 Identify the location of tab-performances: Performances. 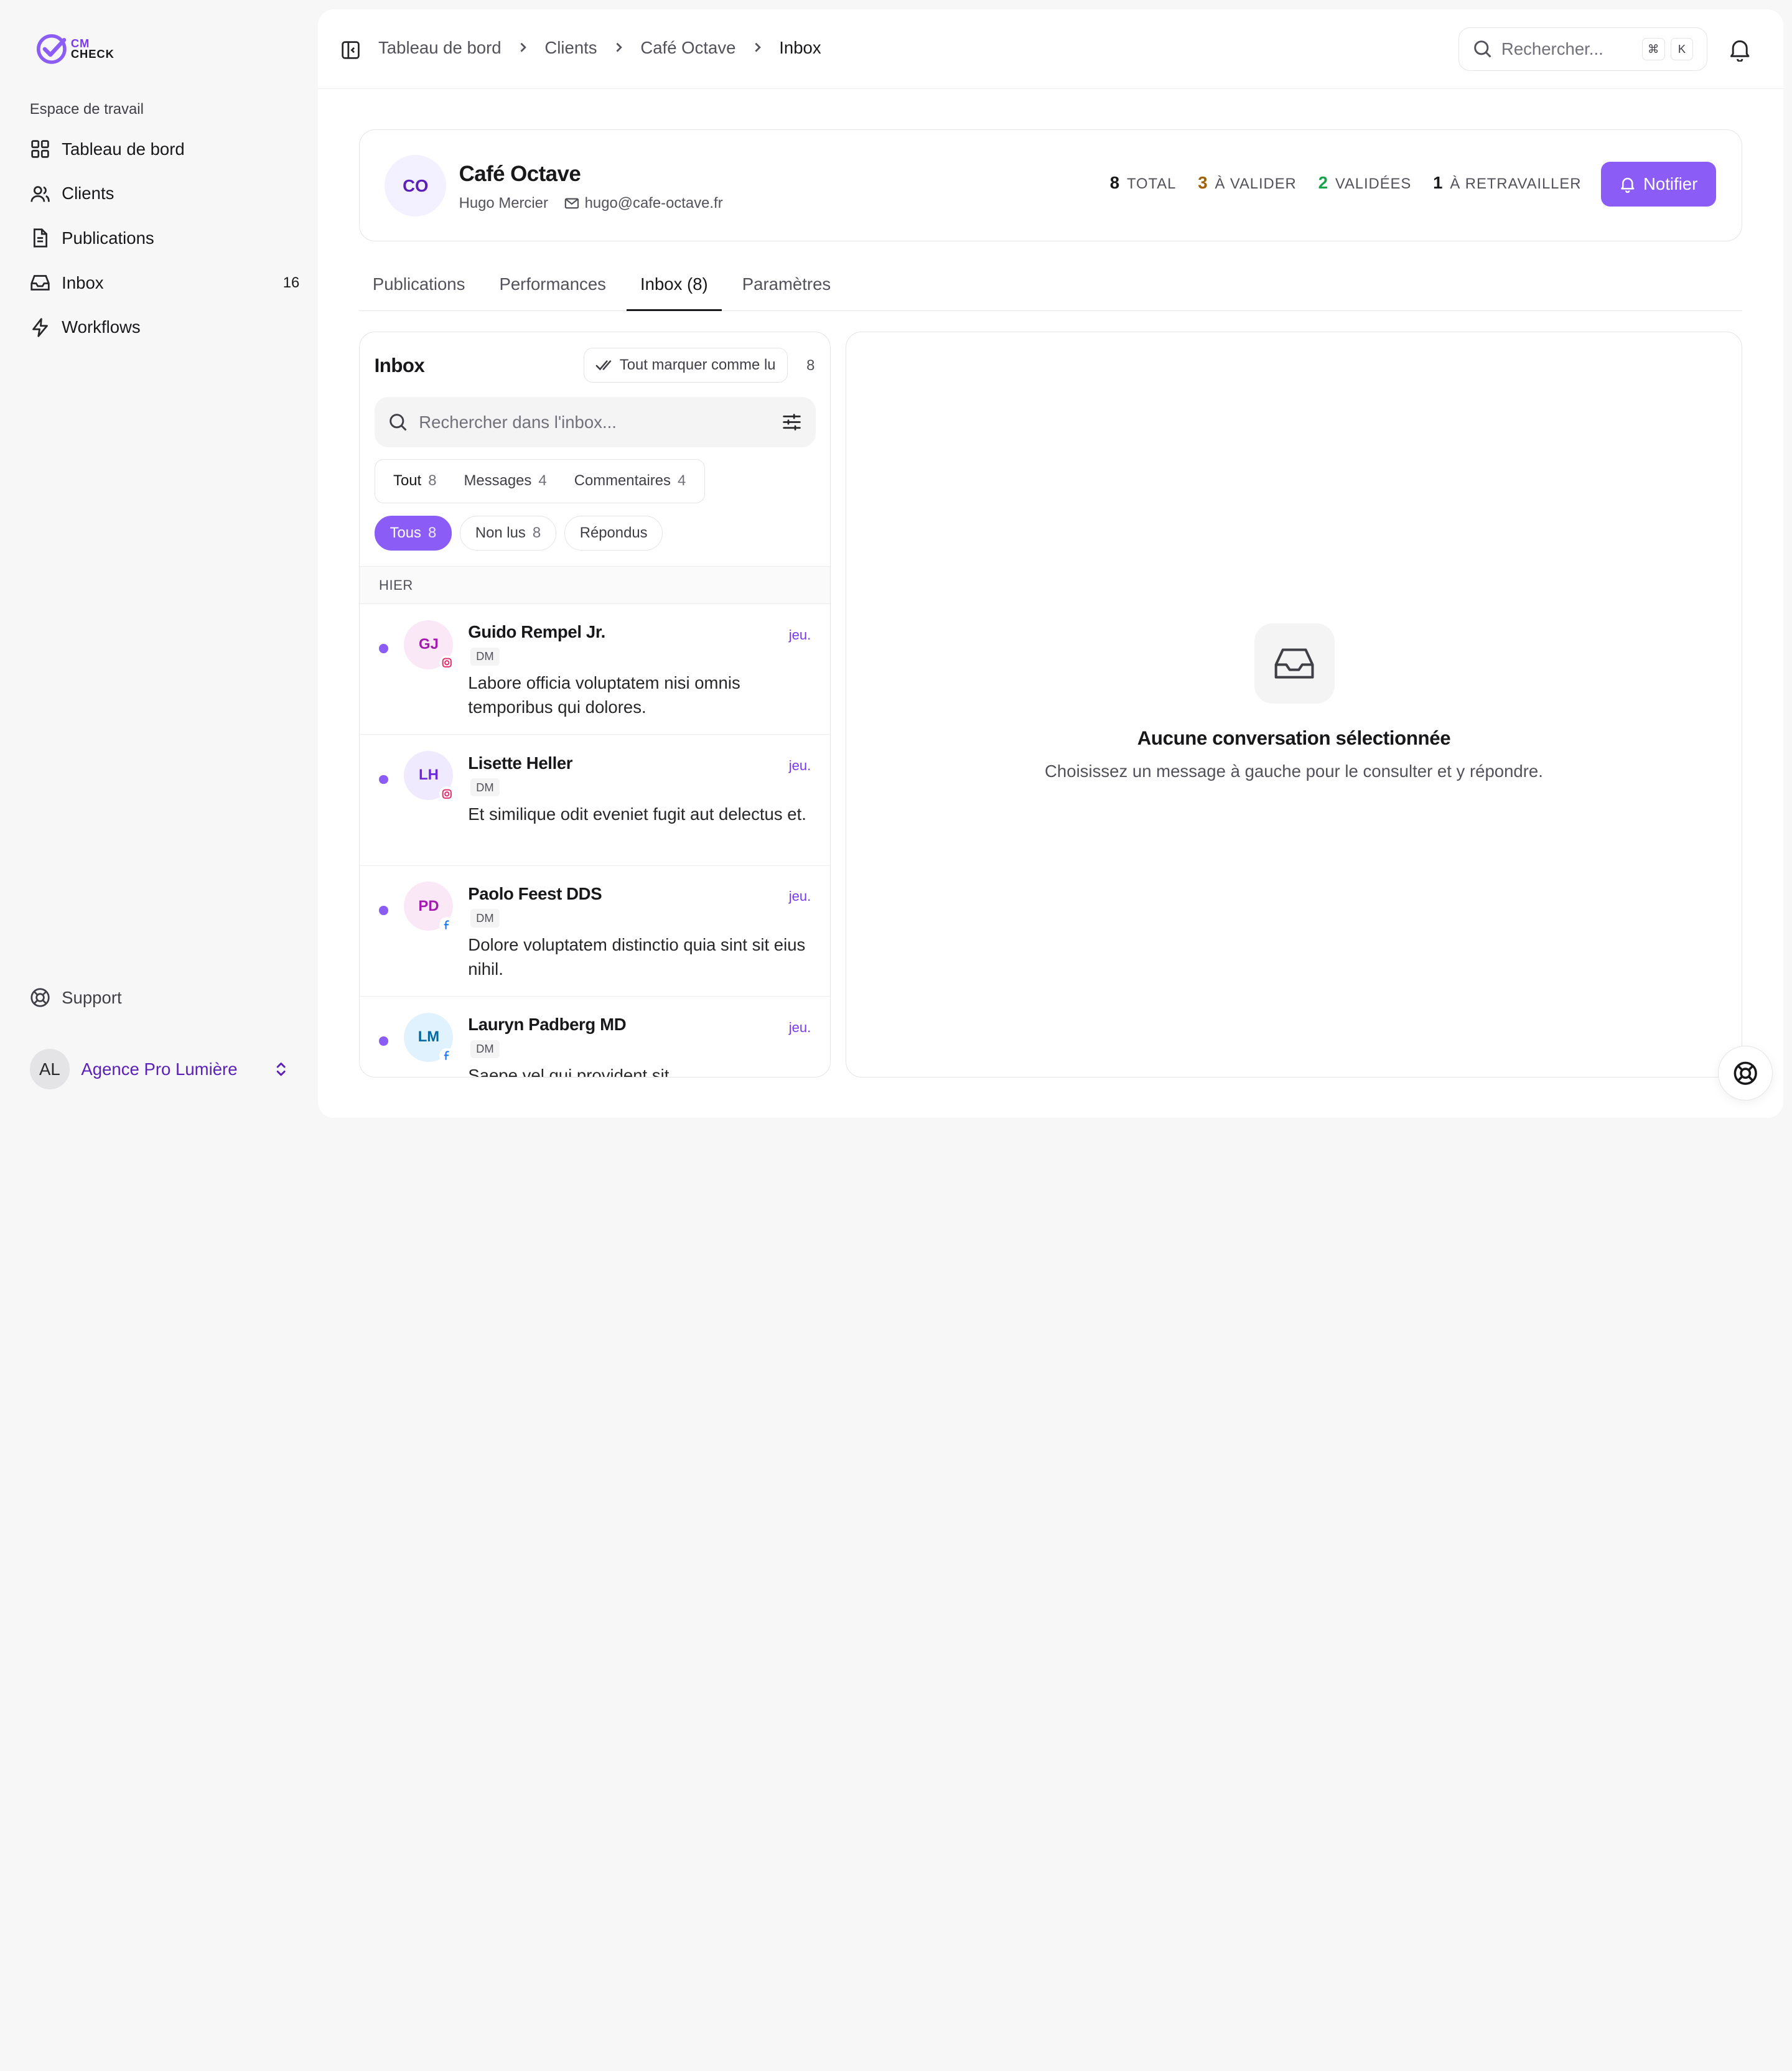
(552, 287).